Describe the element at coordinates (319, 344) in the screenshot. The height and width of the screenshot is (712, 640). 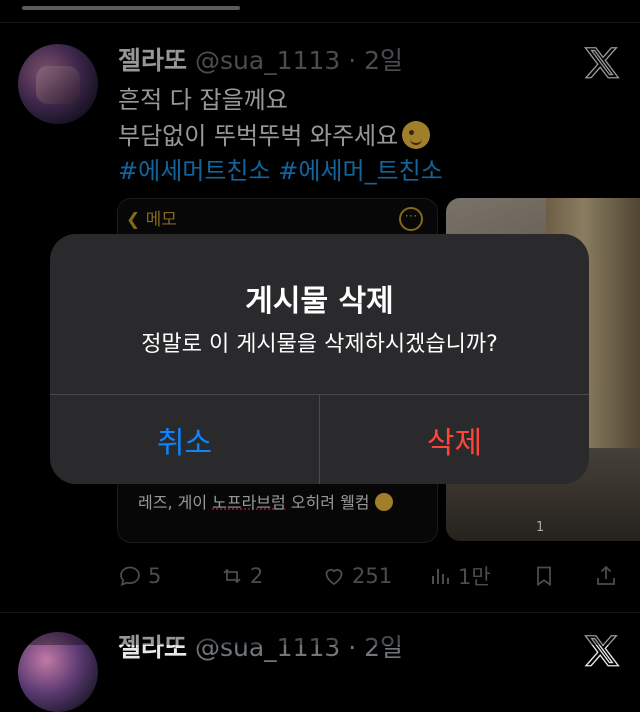
I see `dialog-message: 정말로 이 게시물을 삭제하시겠습니까?` at that location.